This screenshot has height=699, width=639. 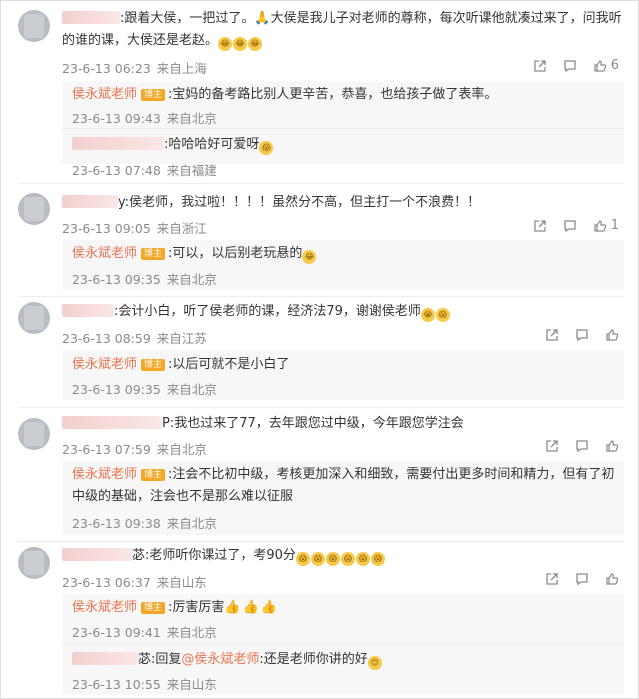 I want to click on like-button: 1, so click(x=606, y=225).